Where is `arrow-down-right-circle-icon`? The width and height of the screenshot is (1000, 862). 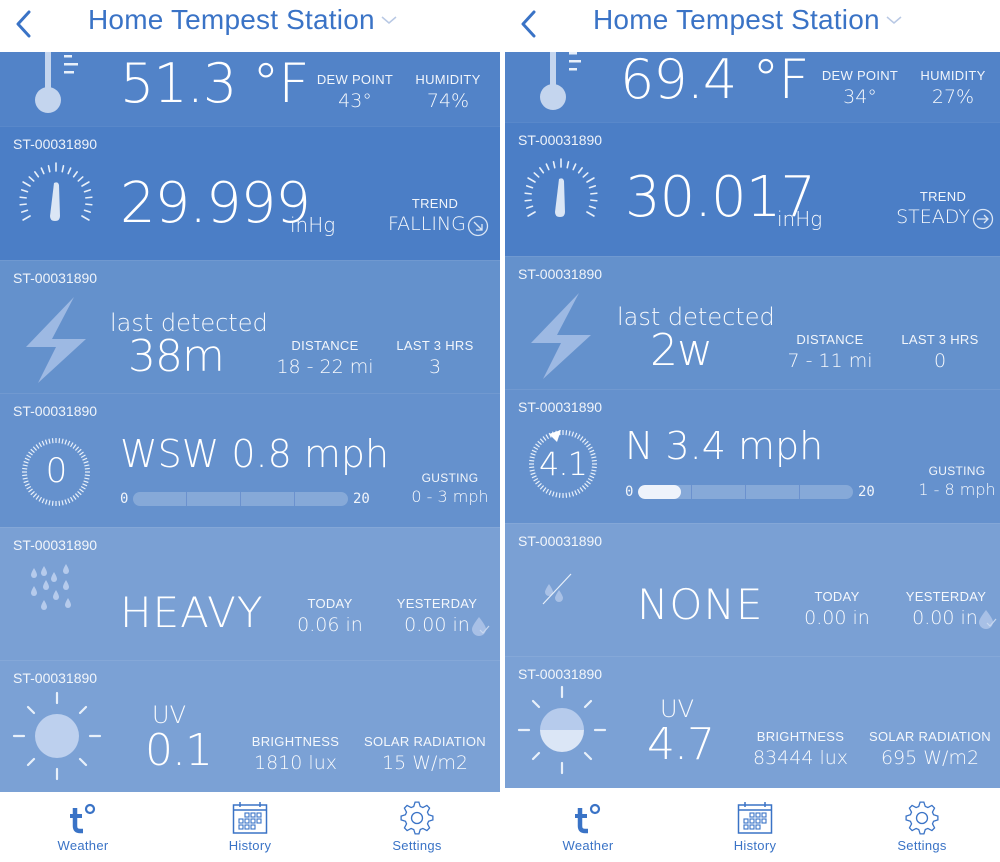 arrow-down-right-circle-icon is located at coordinates (478, 226).